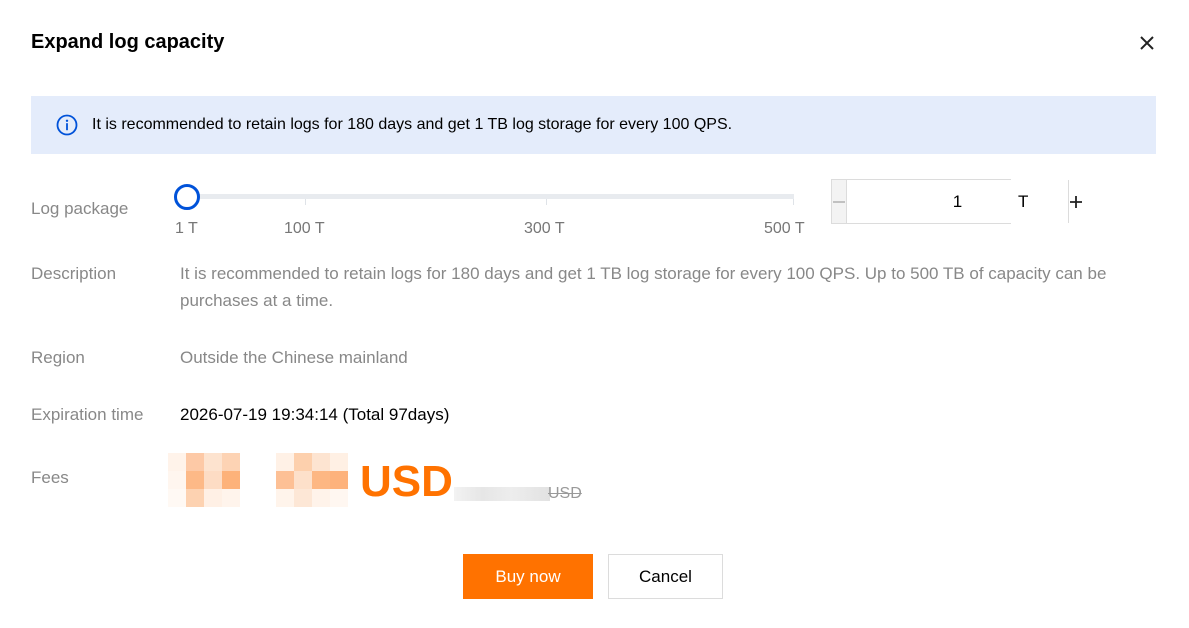 The height and width of the screenshot is (628, 1189). Describe the element at coordinates (490, 196) in the screenshot. I see `slider-track` at that location.